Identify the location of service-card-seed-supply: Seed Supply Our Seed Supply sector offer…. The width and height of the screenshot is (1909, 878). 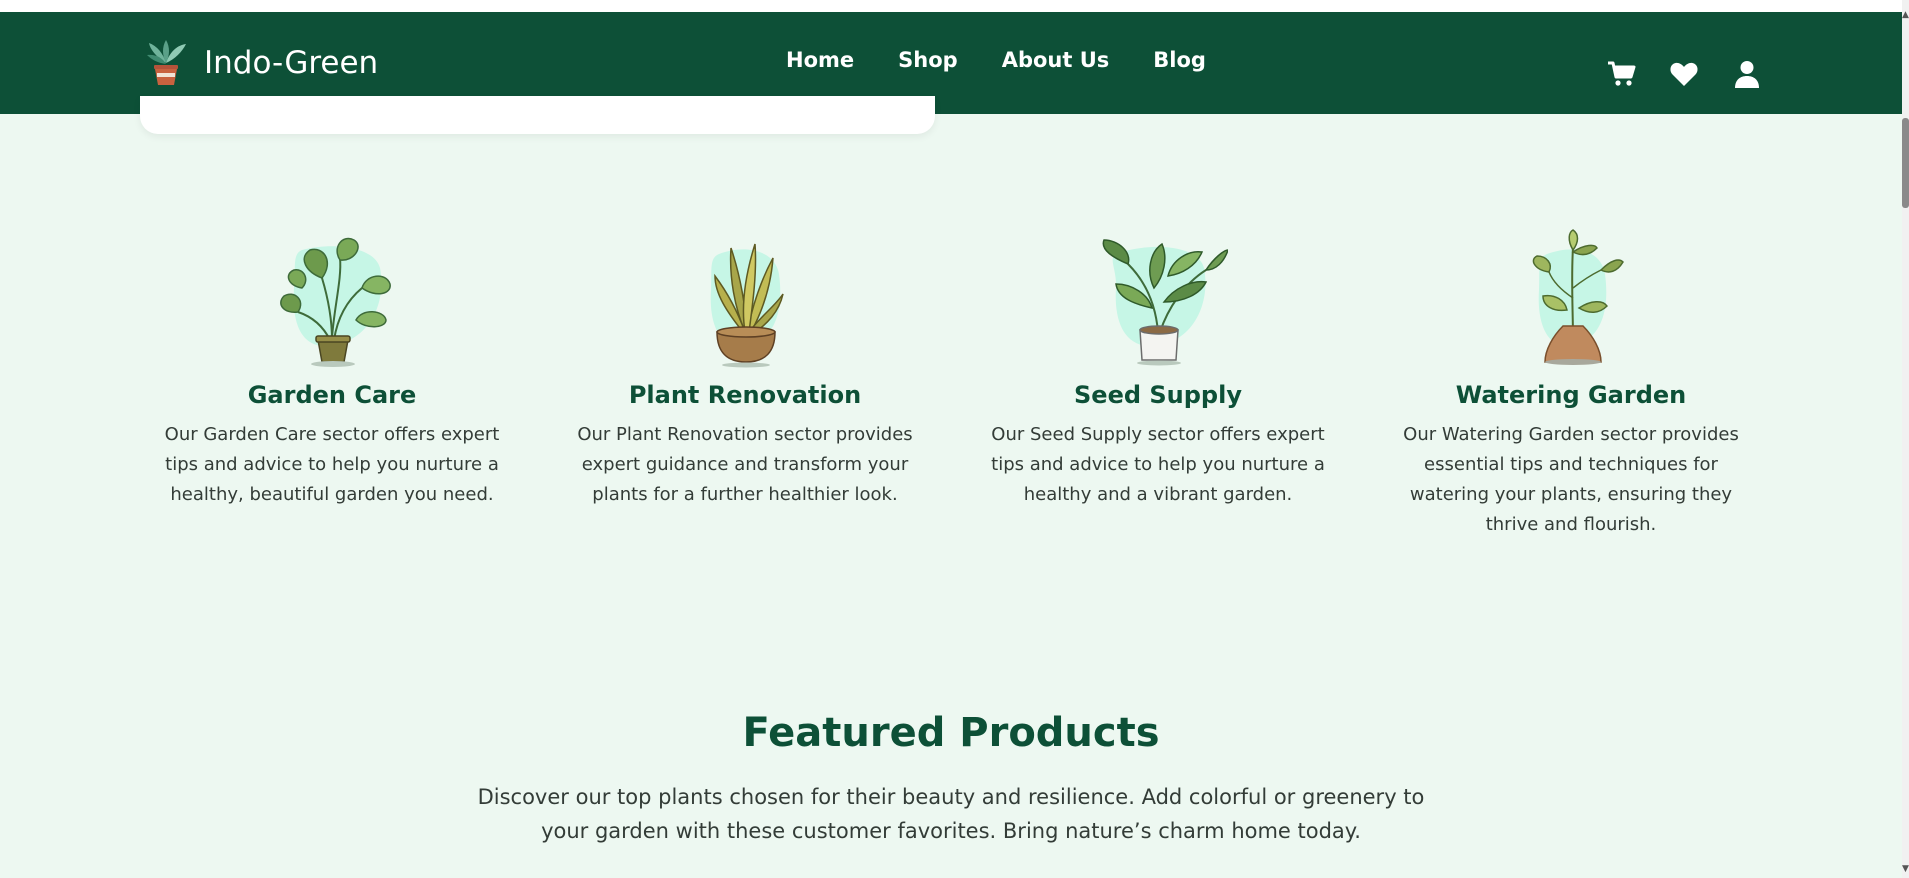
(1158, 369).